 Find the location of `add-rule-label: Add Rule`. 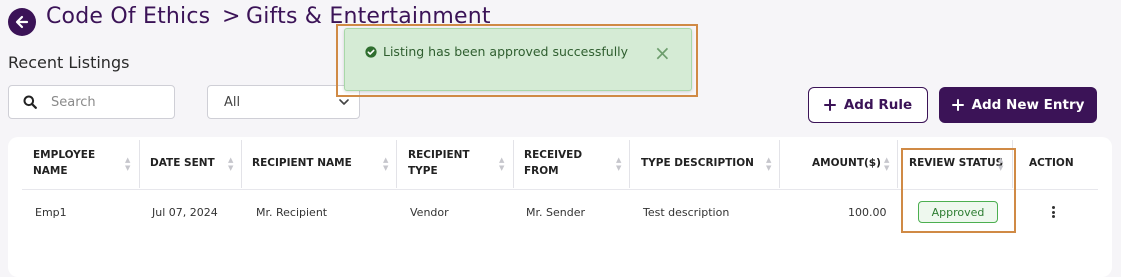

add-rule-label: Add Rule is located at coordinates (878, 105).